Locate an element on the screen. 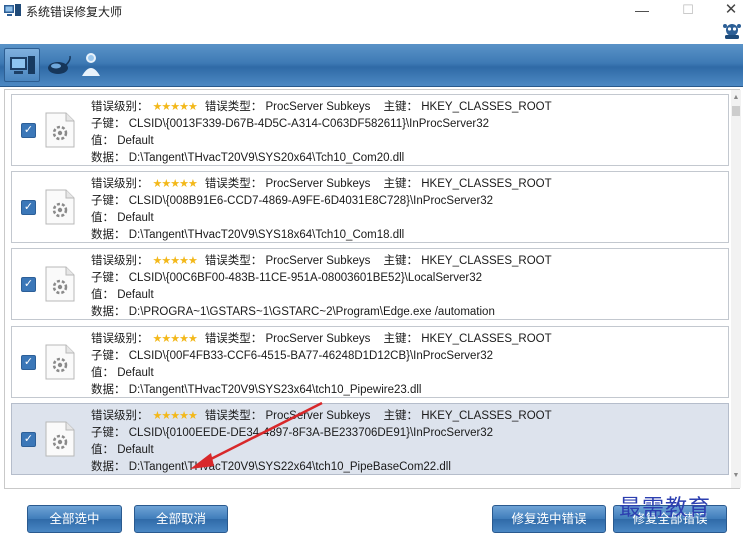 The height and width of the screenshot is (538, 743). minimize-button: — is located at coordinates (642, 10).